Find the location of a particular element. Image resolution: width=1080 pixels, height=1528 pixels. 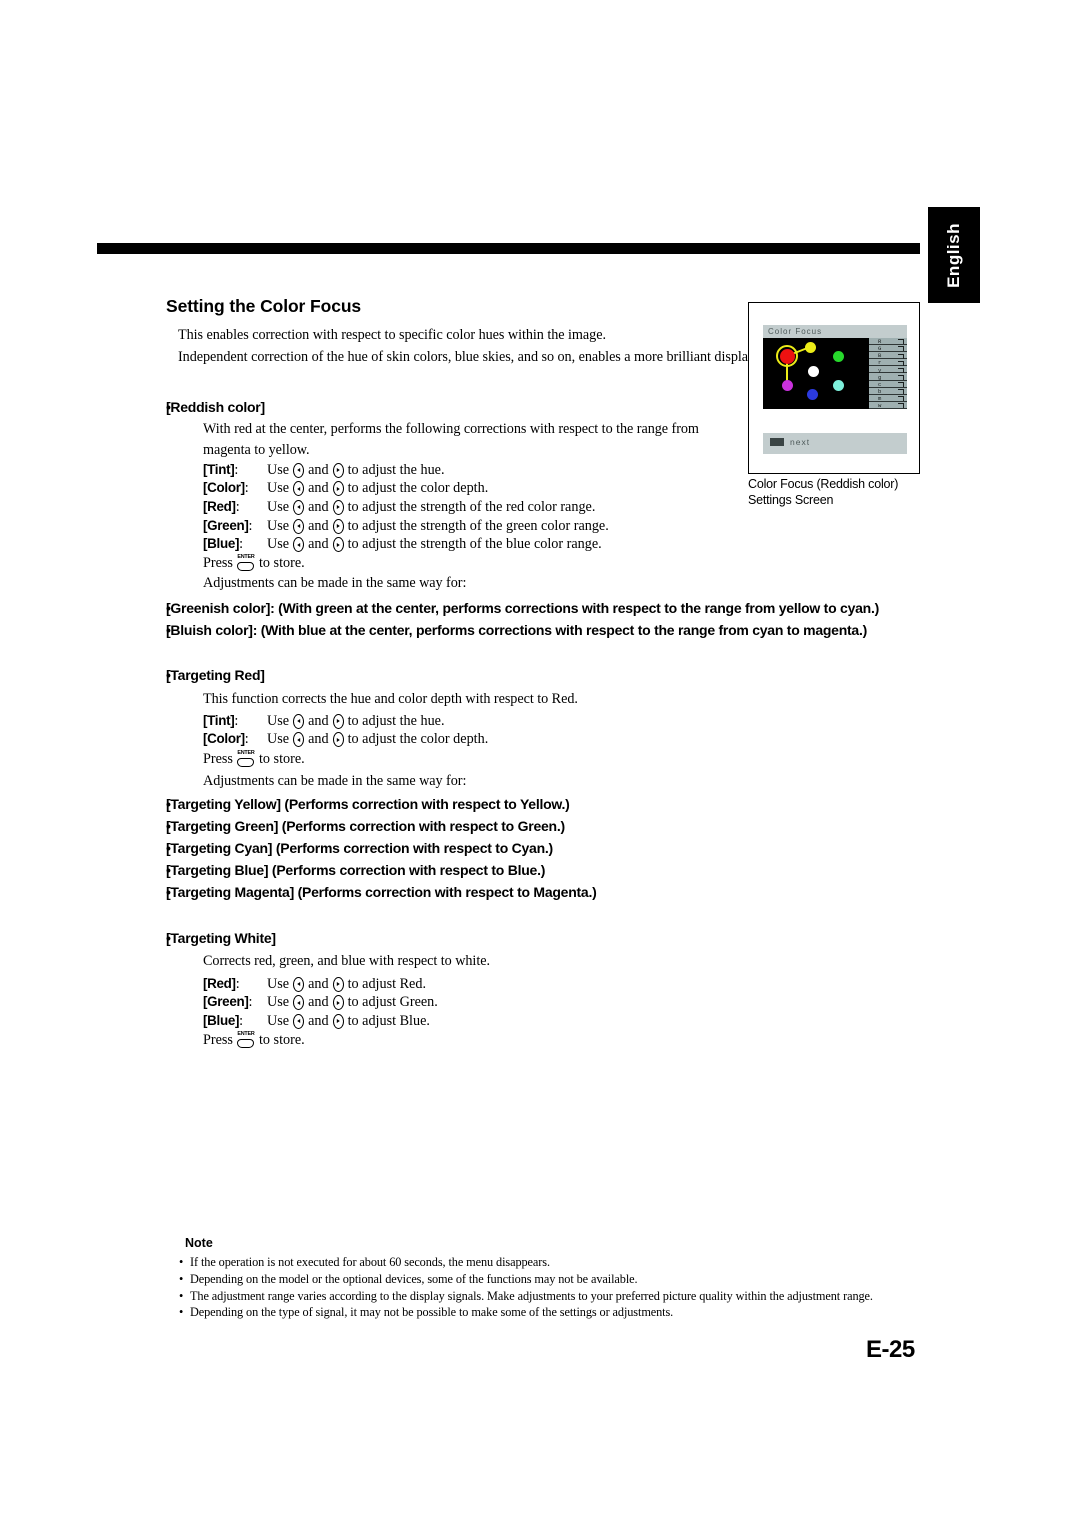

osd-channel-row: R is located at coordinates (888, 341).